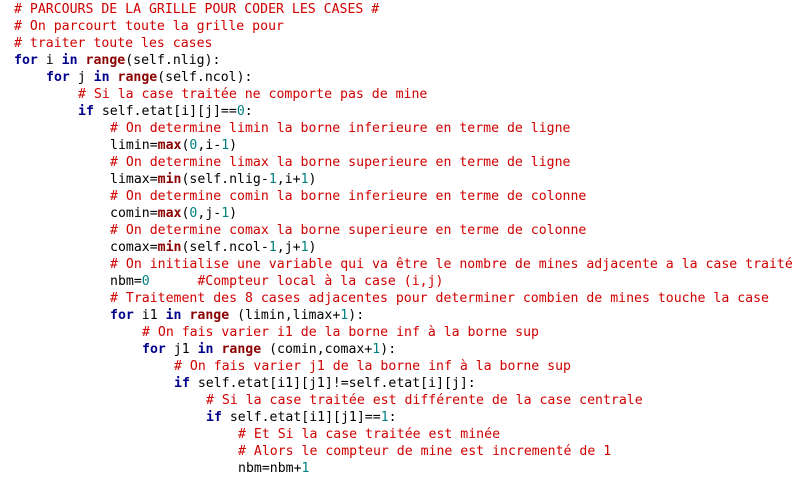  What do you see at coordinates (288, 247) in the screenshot?
I see `code-text-token: ,j+` at bounding box center [288, 247].